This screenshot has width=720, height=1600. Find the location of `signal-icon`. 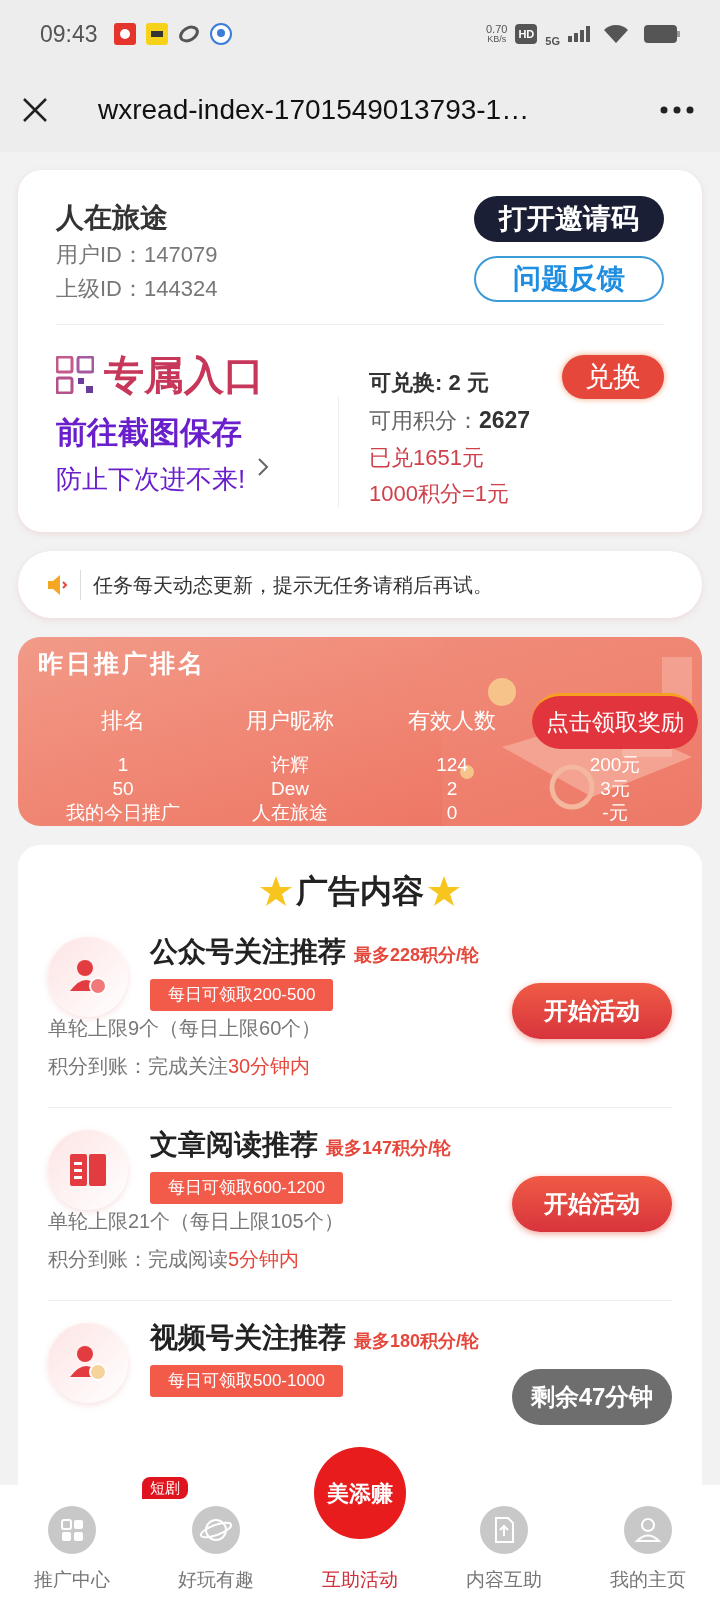

signal-icon is located at coordinates (579, 34).